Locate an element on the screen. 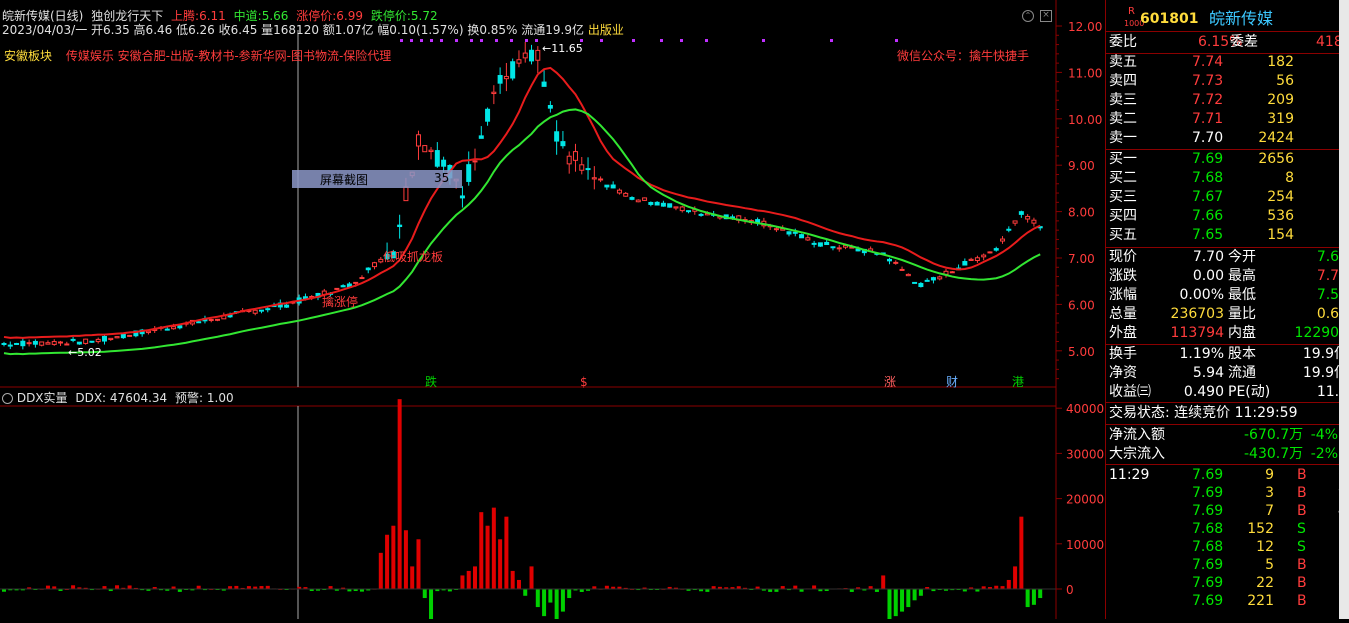 This screenshot has height=623, width=1349. stat-label: 净资 is located at coordinates (1123, 373).